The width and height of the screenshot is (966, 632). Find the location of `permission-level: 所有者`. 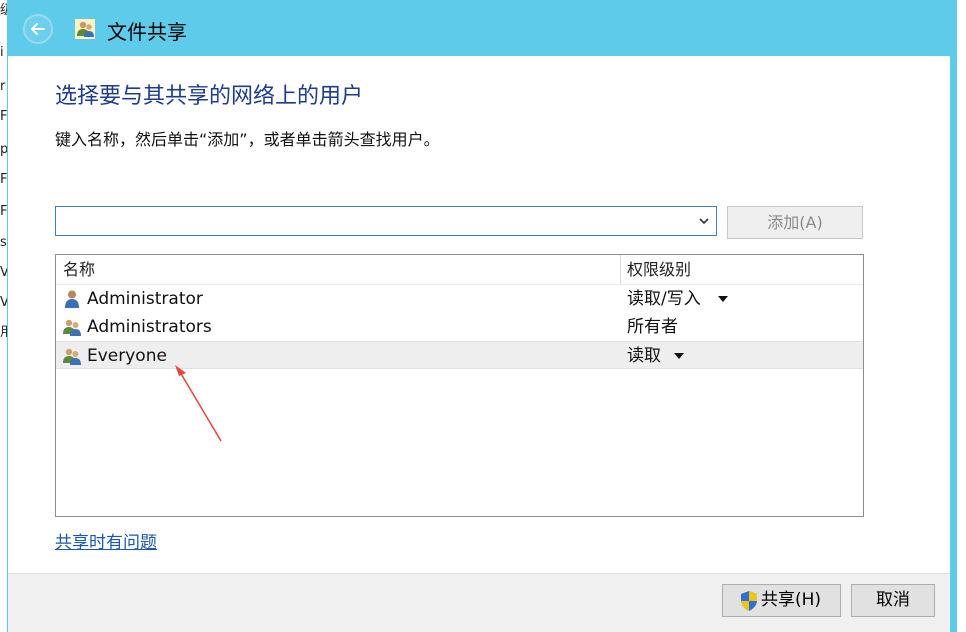

permission-level: 所有者 is located at coordinates (652, 327).